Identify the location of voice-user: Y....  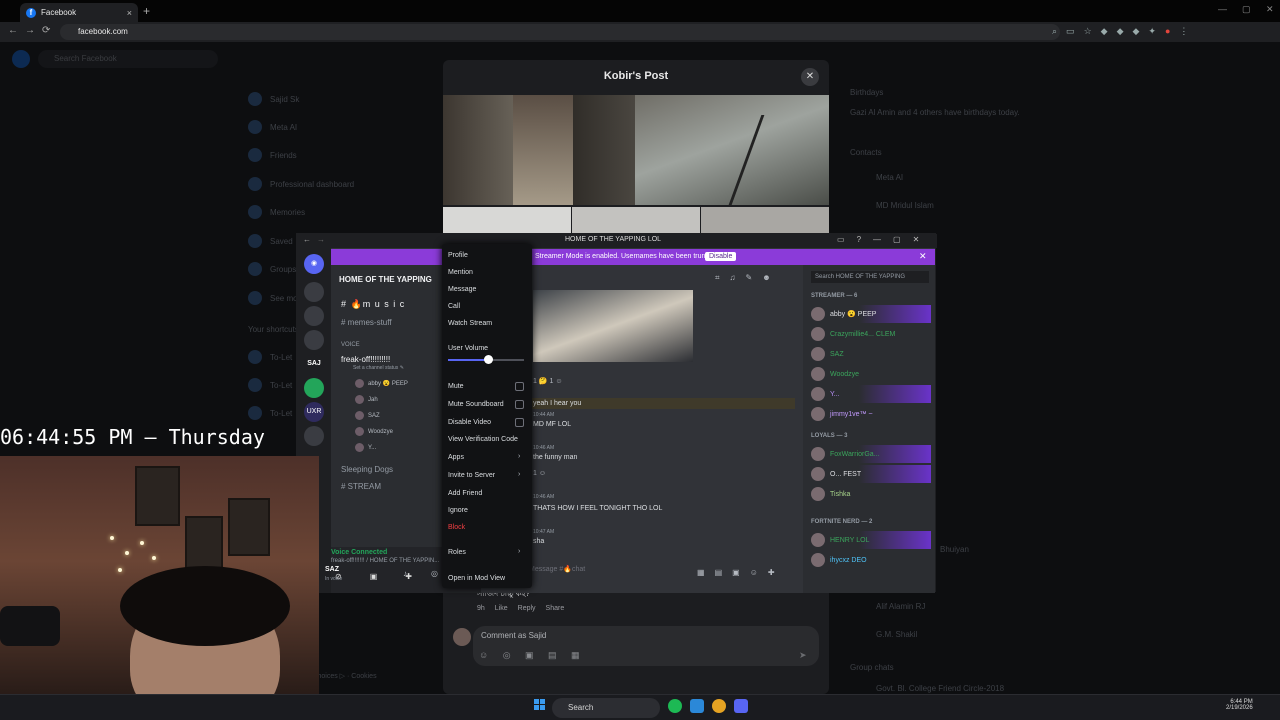
(365, 447).